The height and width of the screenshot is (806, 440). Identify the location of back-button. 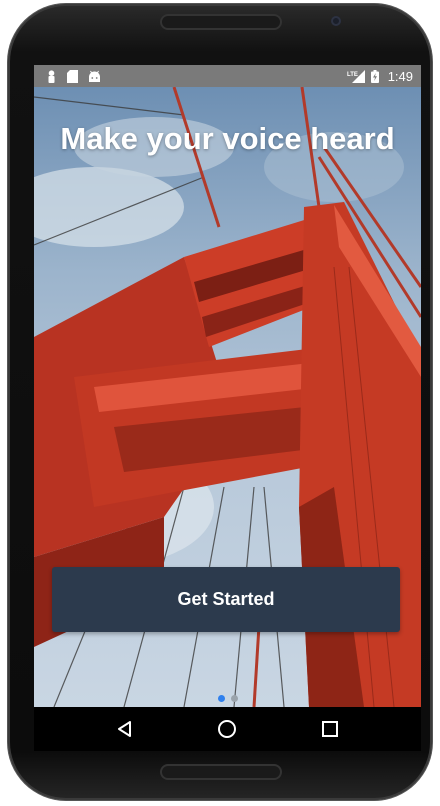
(125, 729).